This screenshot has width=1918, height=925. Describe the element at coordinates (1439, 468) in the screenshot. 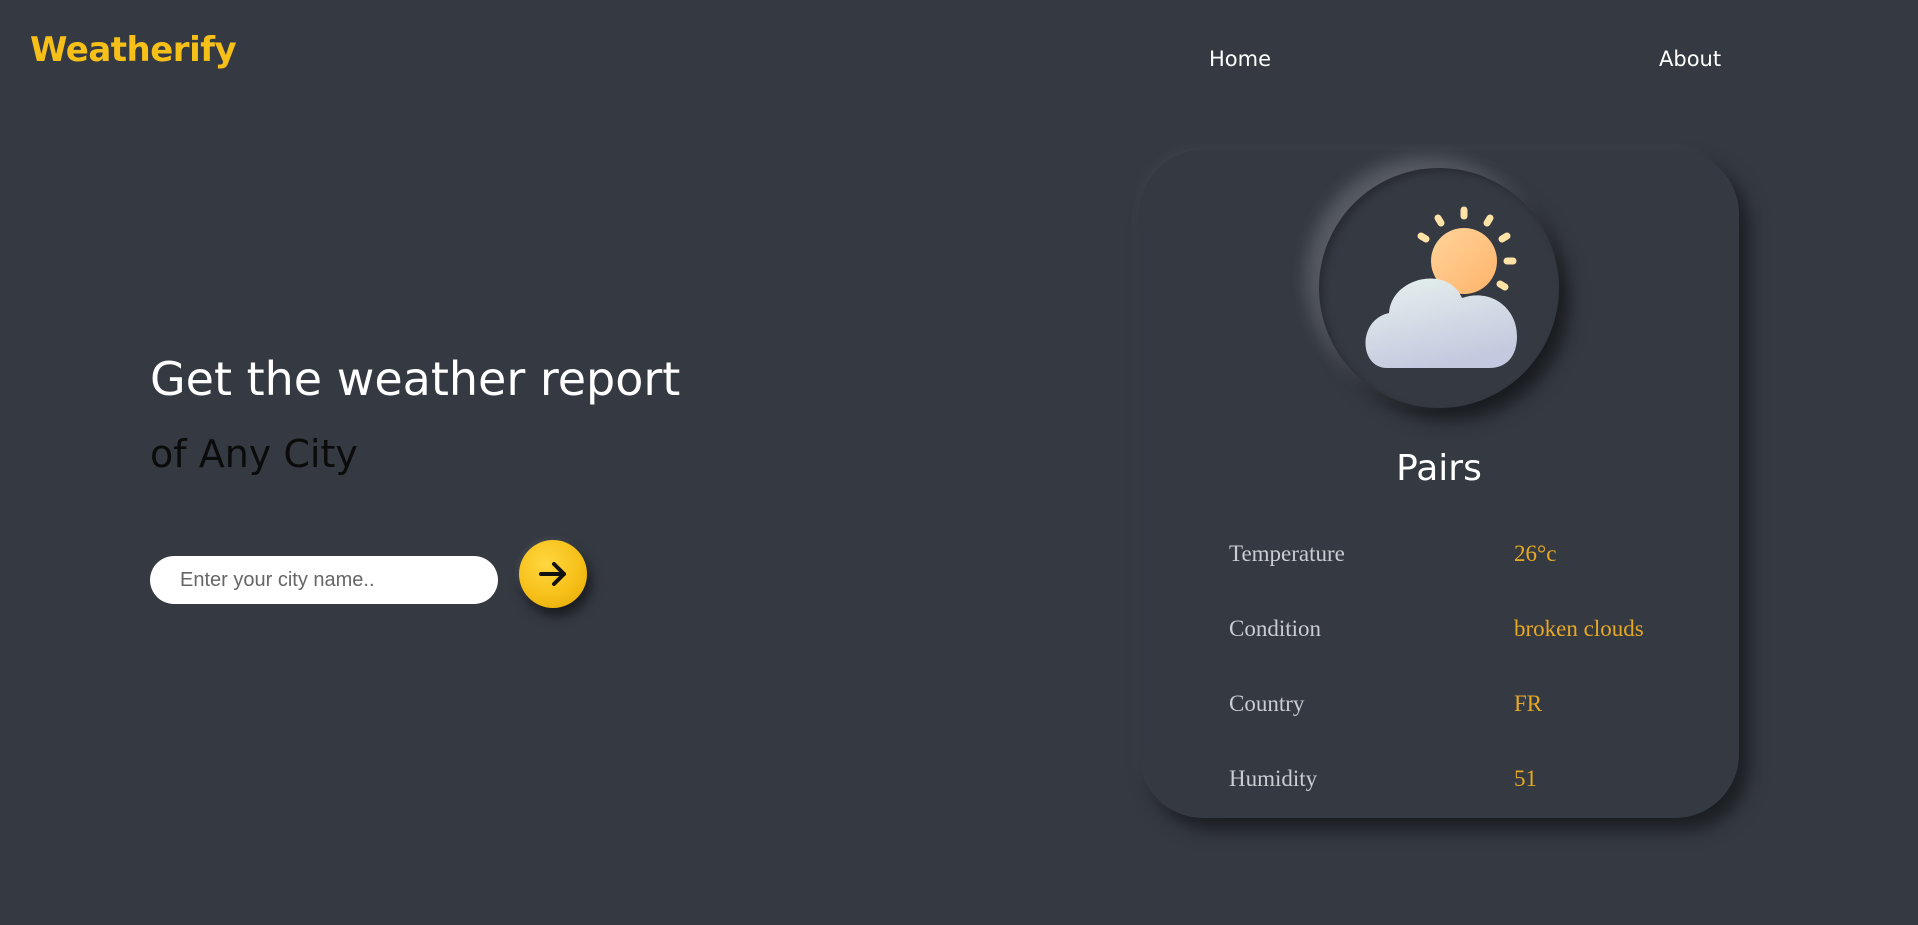

I see `city-name: Pairs` at that location.